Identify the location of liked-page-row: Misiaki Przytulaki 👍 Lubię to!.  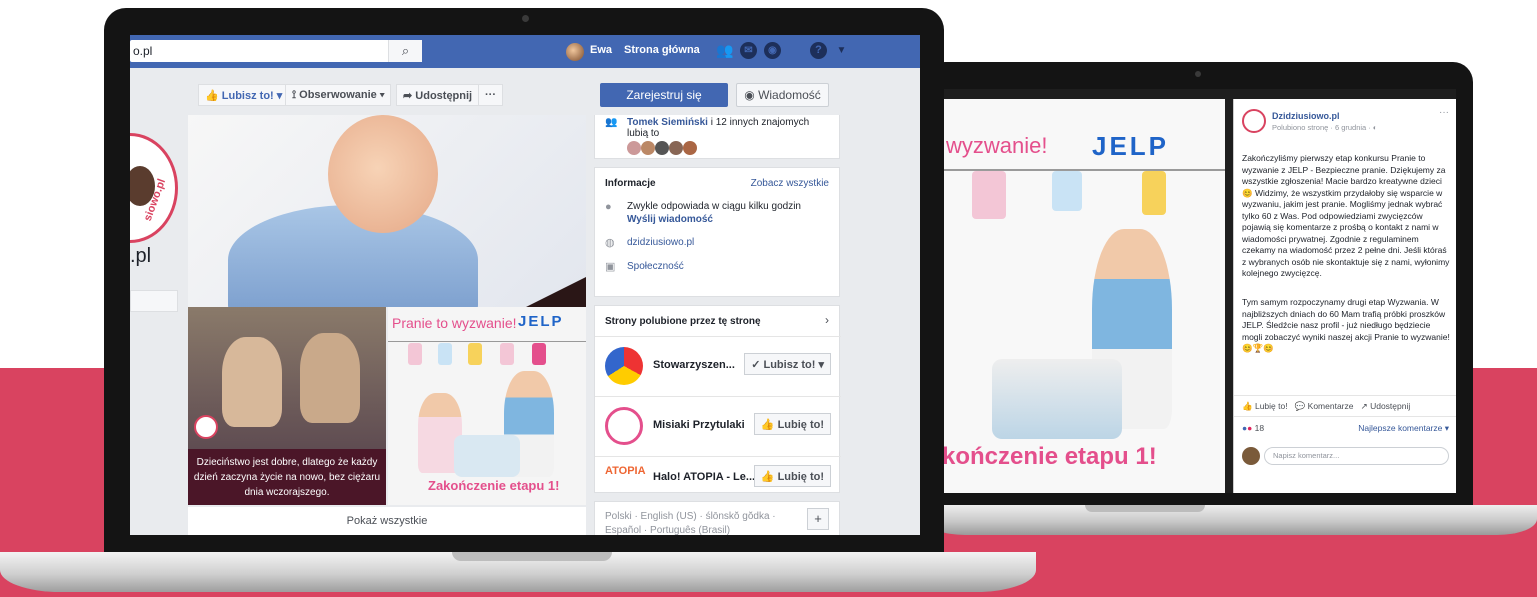
(718, 426).